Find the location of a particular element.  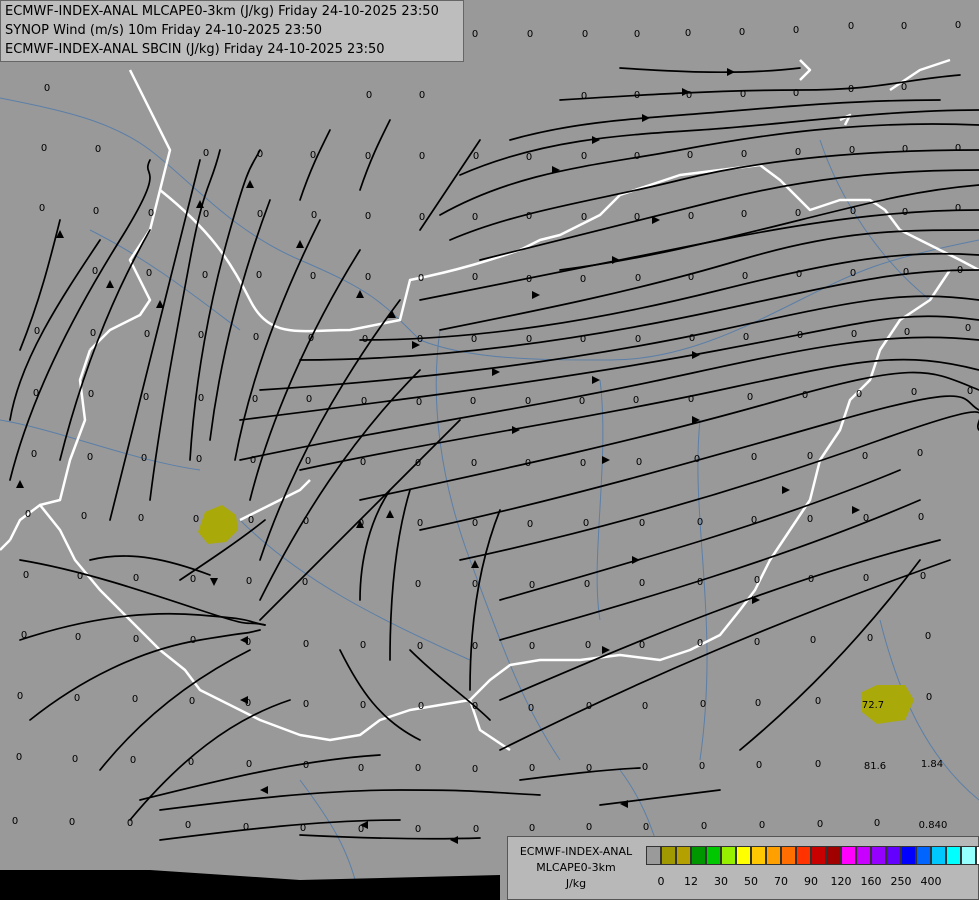

legend-tick-label: 250 is located at coordinates (901, 881).